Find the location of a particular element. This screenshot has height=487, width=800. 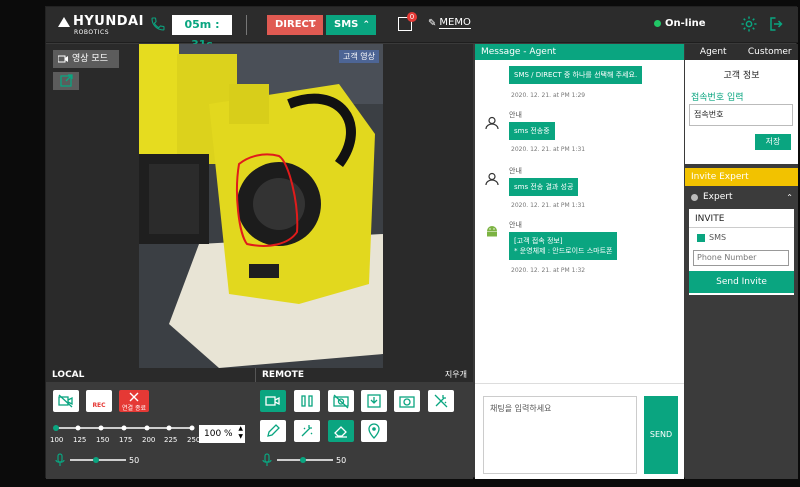

logout-icon is located at coordinates (777, 24).